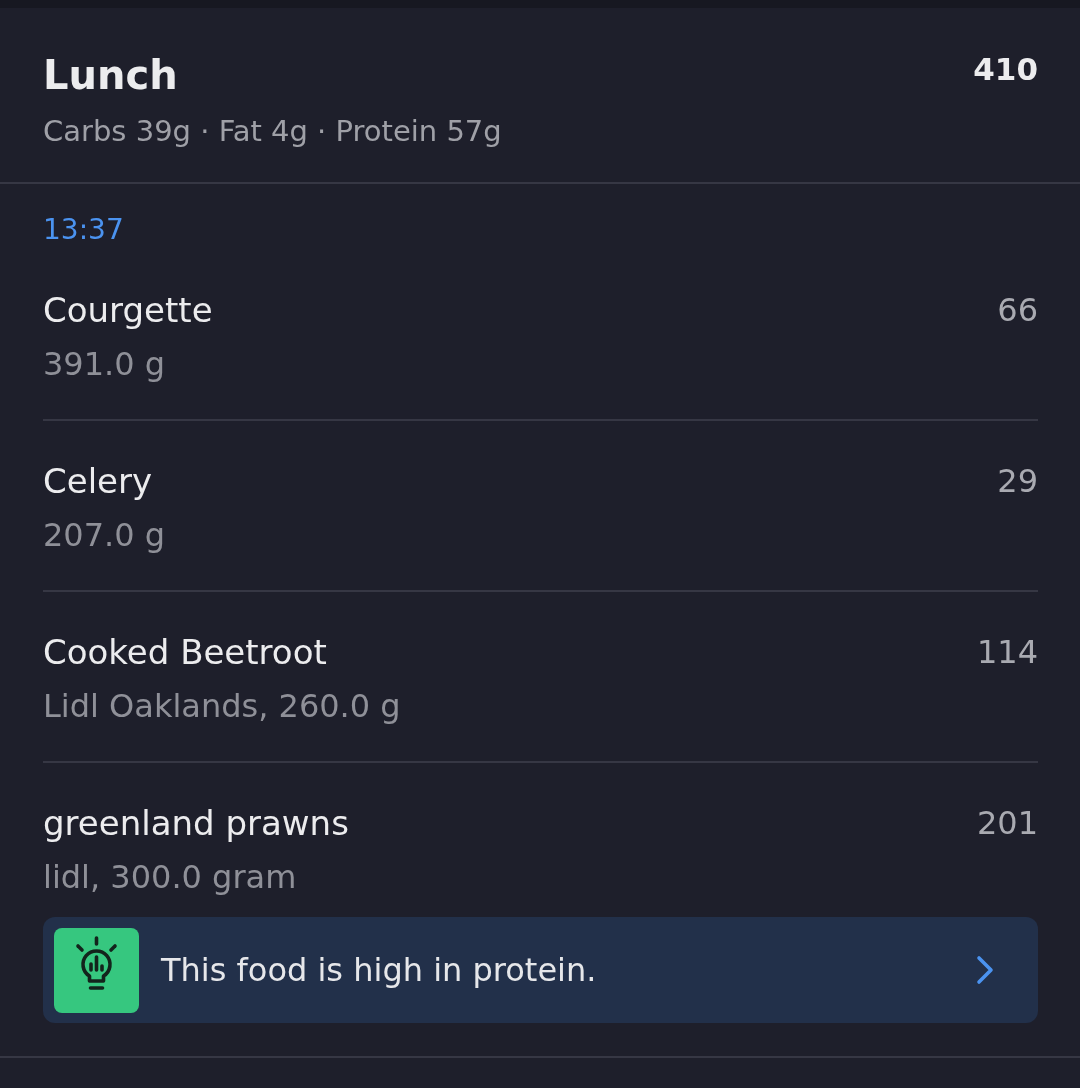 Image resolution: width=1080 pixels, height=1088 pixels. Describe the element at coordinates (111, 75) in the screenshot. I see `meal-title: Lunch` at that location.